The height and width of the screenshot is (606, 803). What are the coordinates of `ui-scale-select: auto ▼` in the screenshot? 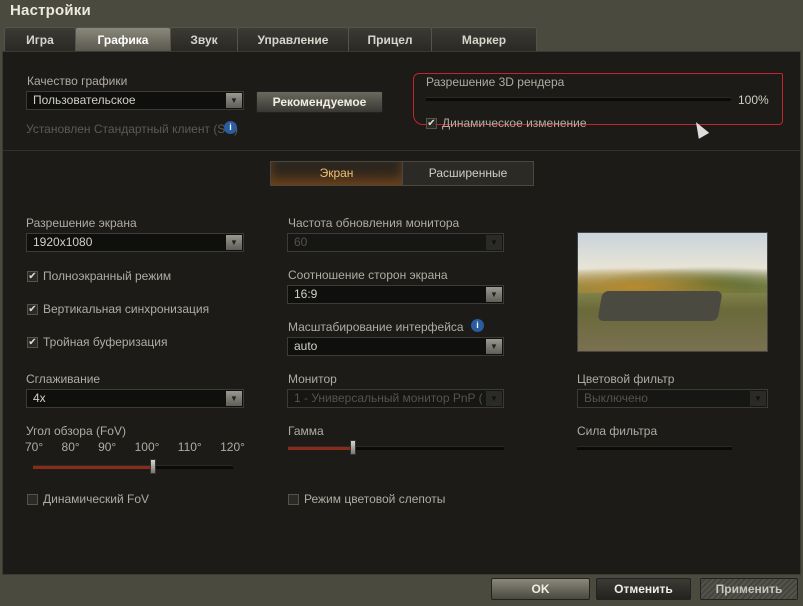 It's located at (395, 346).